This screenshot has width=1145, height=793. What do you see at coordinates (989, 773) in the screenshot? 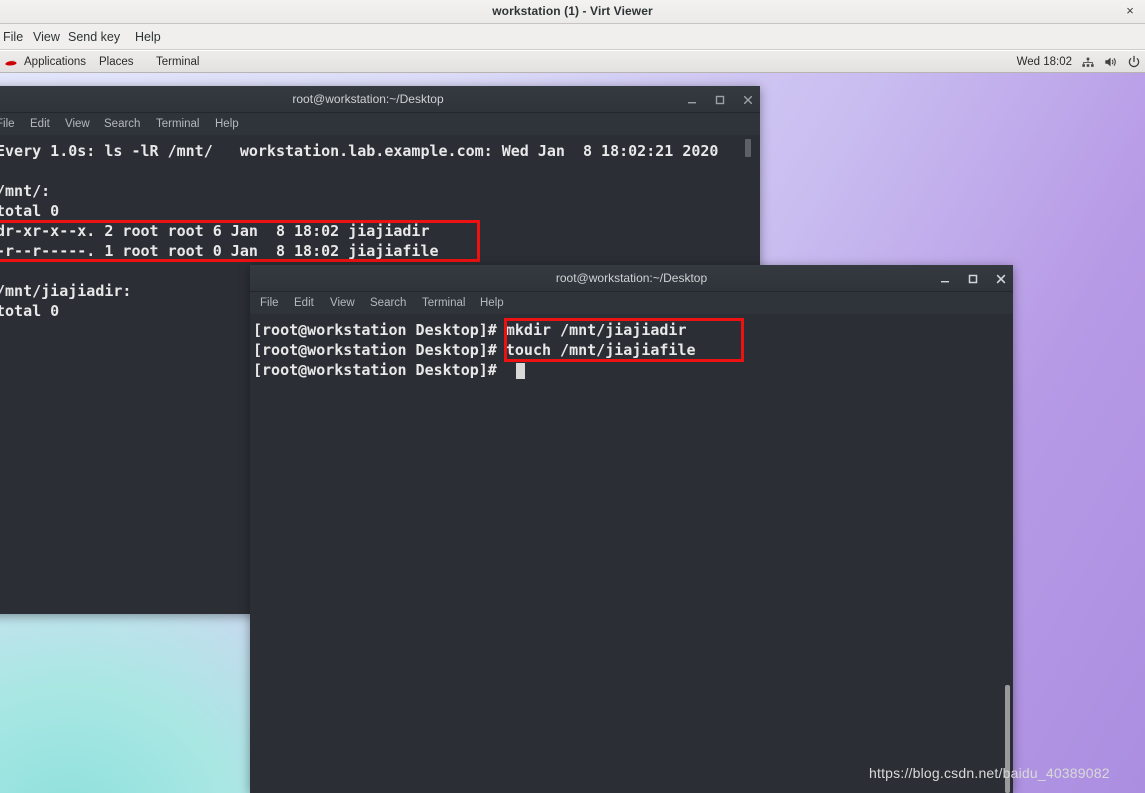
I see `watermark-text: https://blog.csdn.net/baidu_40389082` at bounding box center [989, 773].